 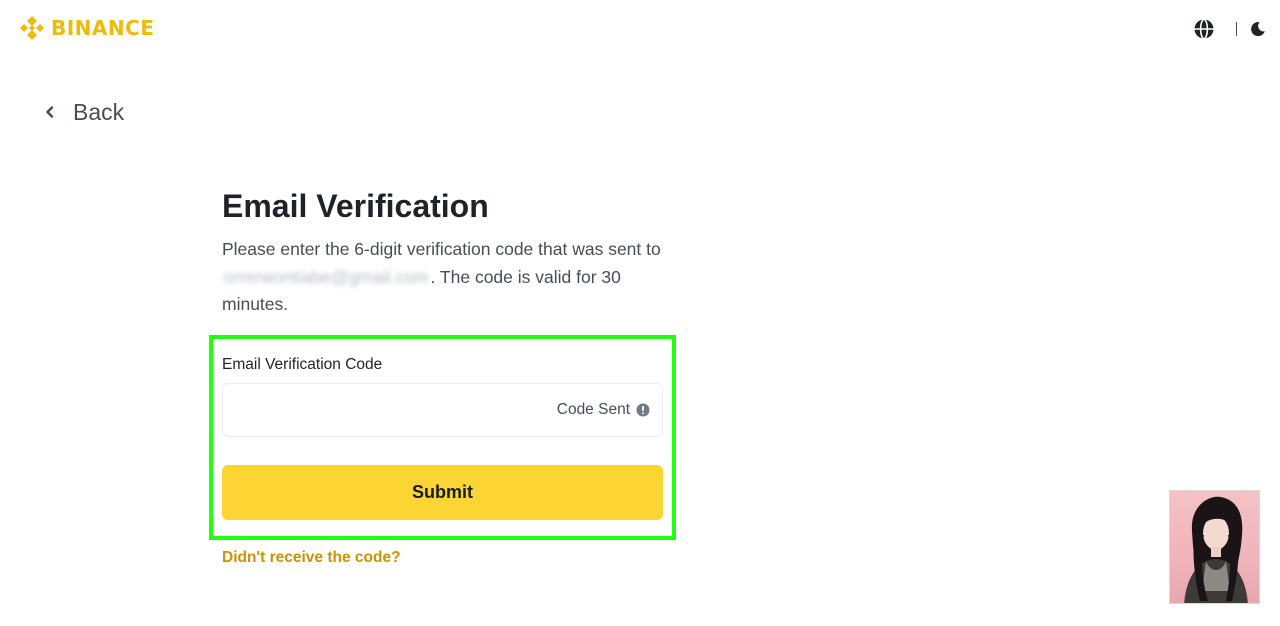 What do you see at coordinates (1236, 29) in the screenshot?
I see `header-divider` at bounding box center [1236, 29].